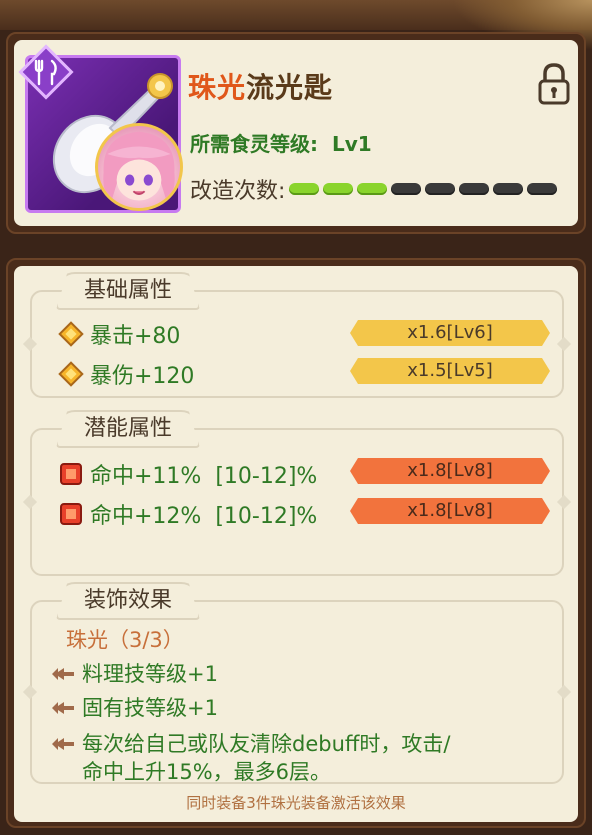 The image size is (592, 835). I want to click on set-effect-title: 装饰效果, so click(128, 601).